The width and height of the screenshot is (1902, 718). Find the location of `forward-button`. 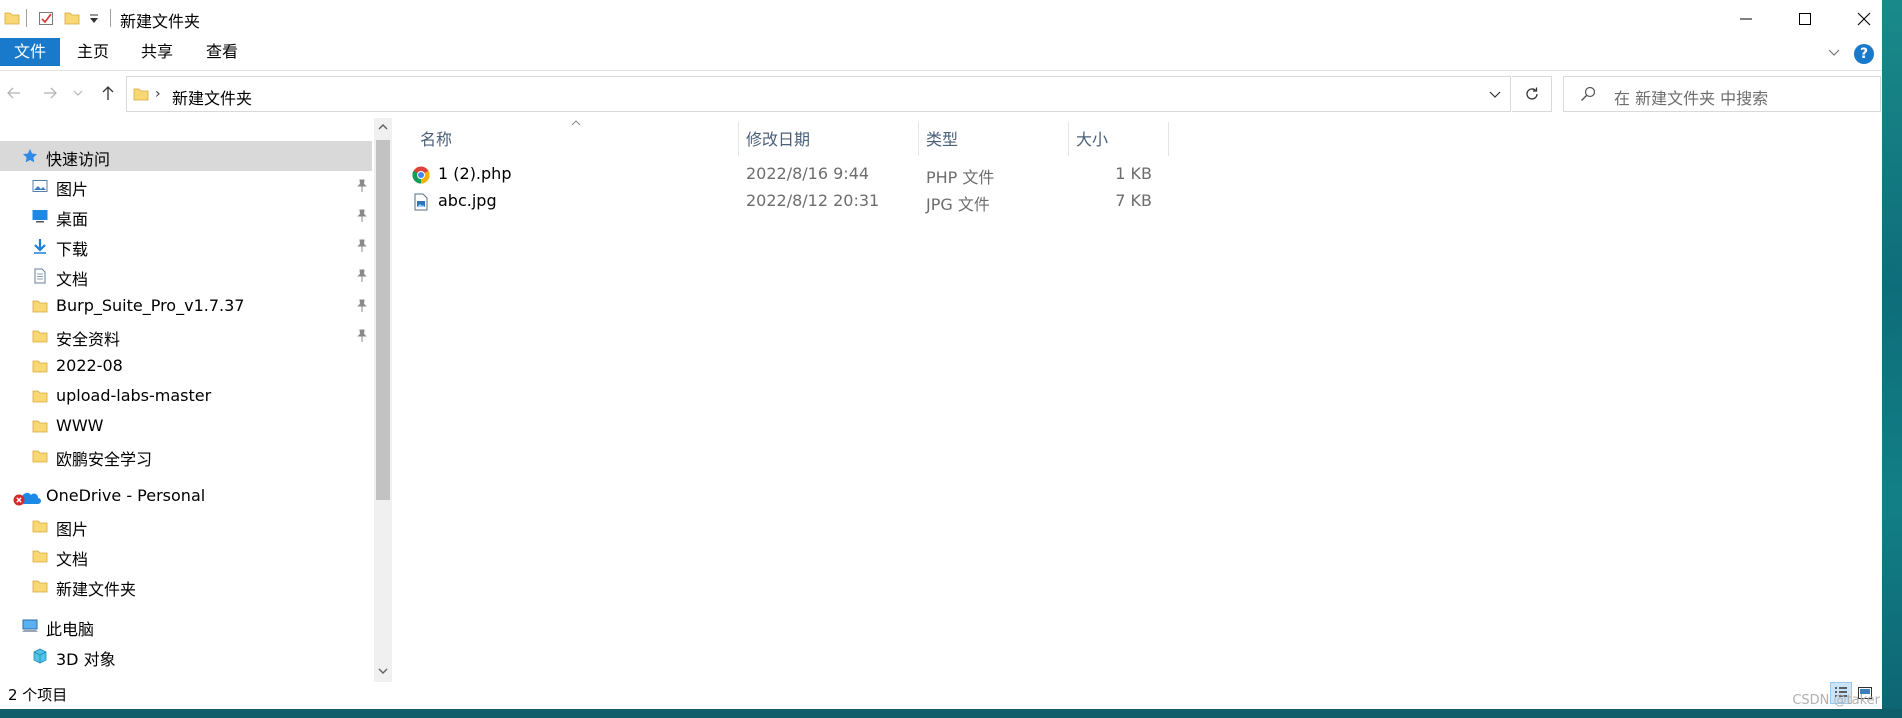

forward-button is located at coordinates (50, 93).